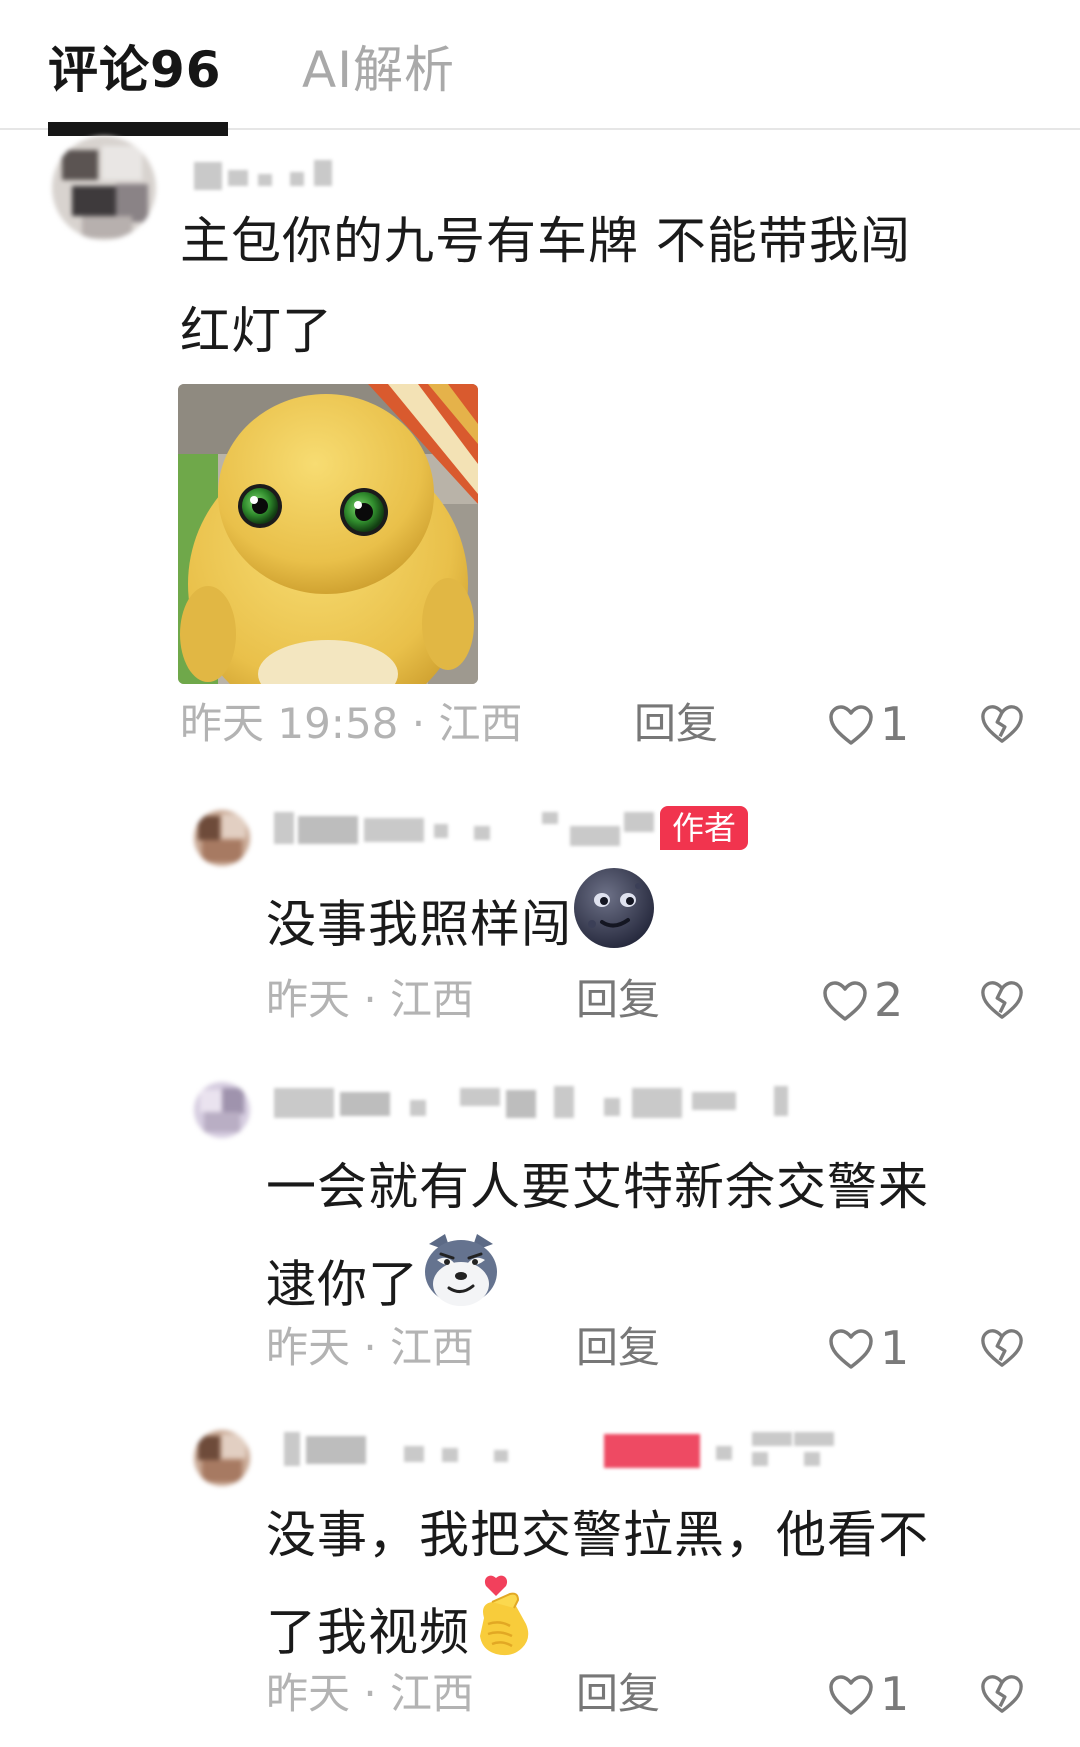  Describe the element at coordinates (594, 1450) in the screenshot. I see `username-blurred` at that location.